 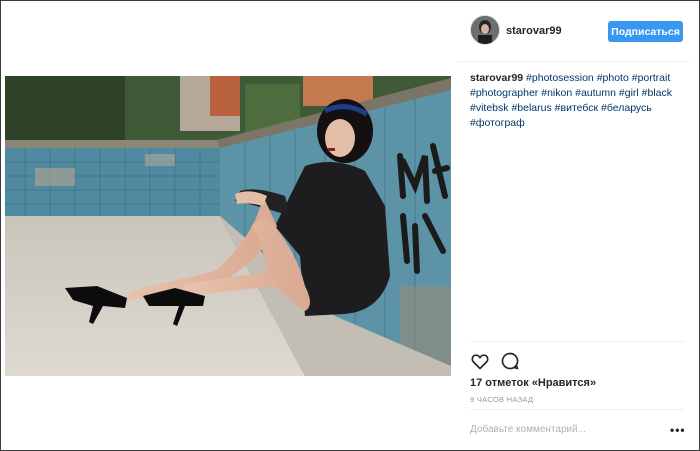 I want to click on username: starovar99, so click(x=534, y=31).